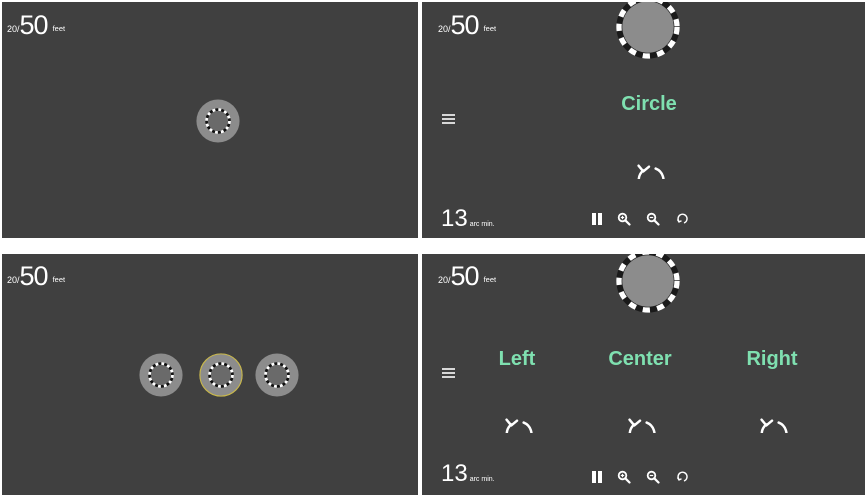 This screenshot has height=497, width=867. What do you see at coordinates (161, 375) in the screenshot?
I see `left-stimulus` at bounding box center [161, 375].